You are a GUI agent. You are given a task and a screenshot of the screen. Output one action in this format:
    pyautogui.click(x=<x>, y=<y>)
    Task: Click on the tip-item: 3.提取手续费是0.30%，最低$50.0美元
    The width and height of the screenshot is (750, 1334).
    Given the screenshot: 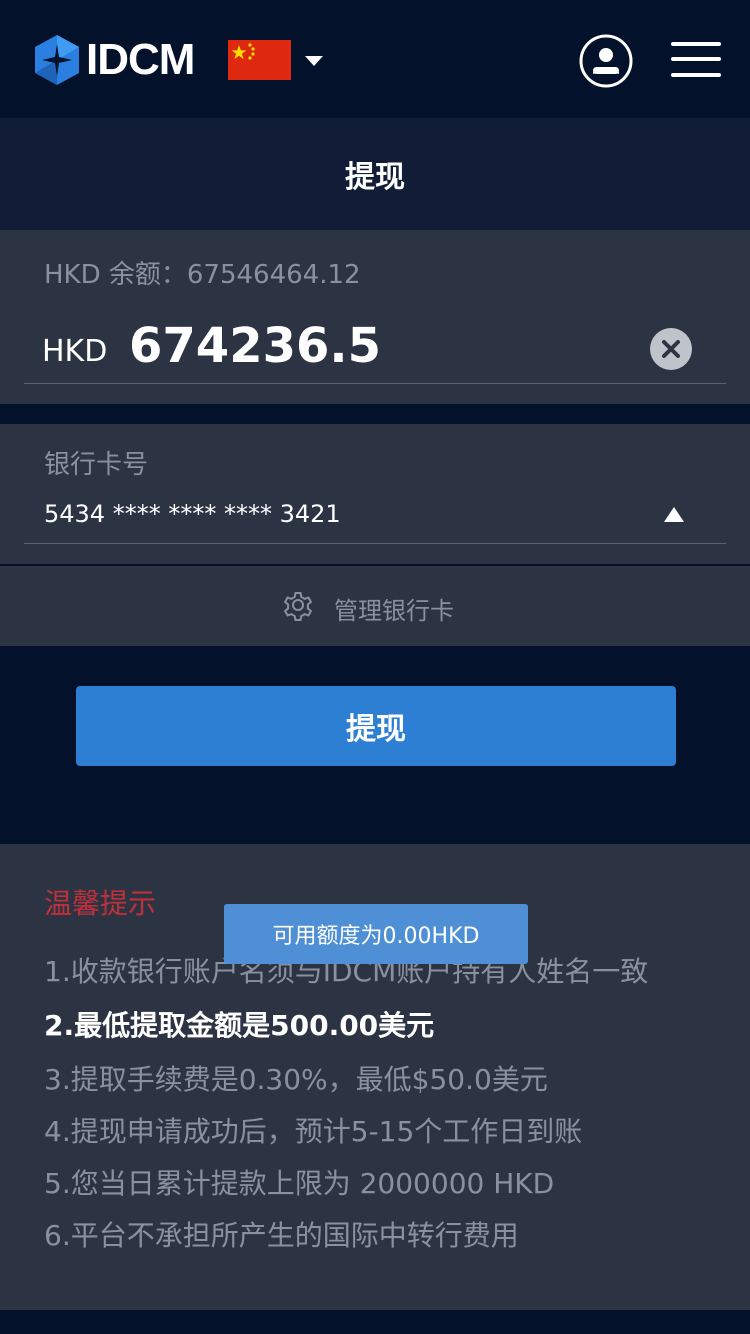 What is the action you would take?
    pyautogui.click(x=296, y=1079)
    